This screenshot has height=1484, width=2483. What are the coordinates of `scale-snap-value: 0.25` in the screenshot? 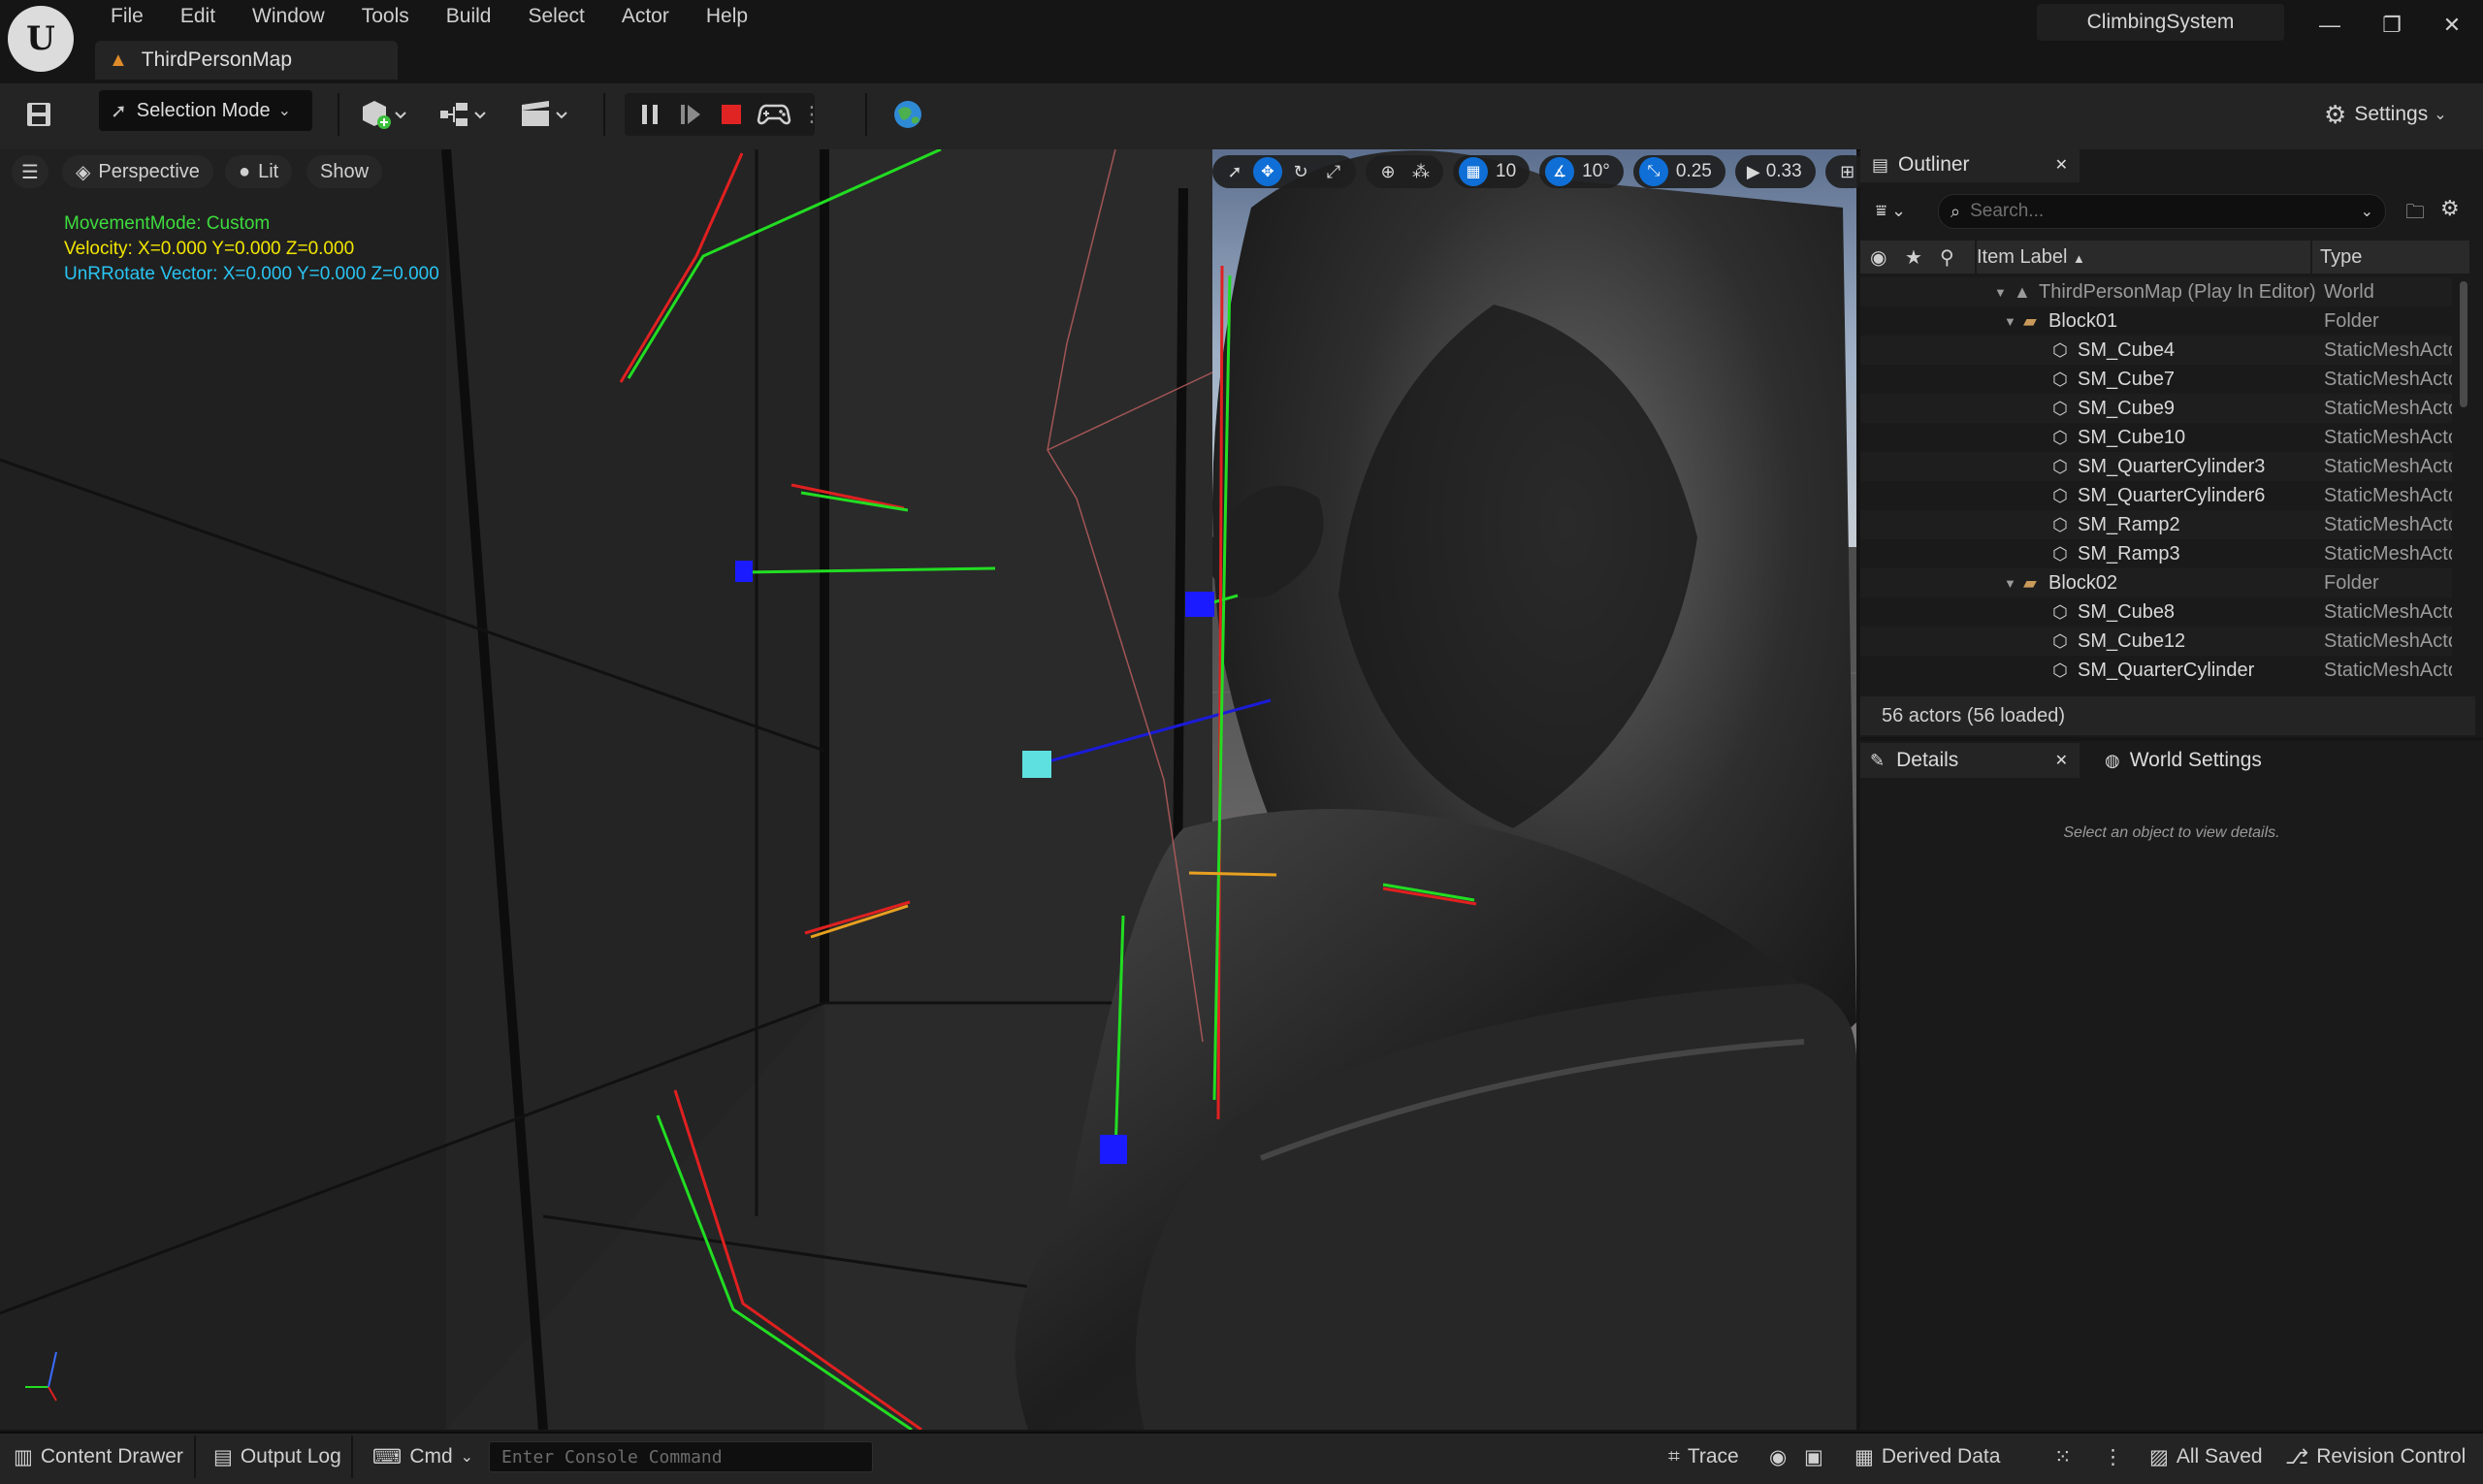 It's located at (1694, 171).